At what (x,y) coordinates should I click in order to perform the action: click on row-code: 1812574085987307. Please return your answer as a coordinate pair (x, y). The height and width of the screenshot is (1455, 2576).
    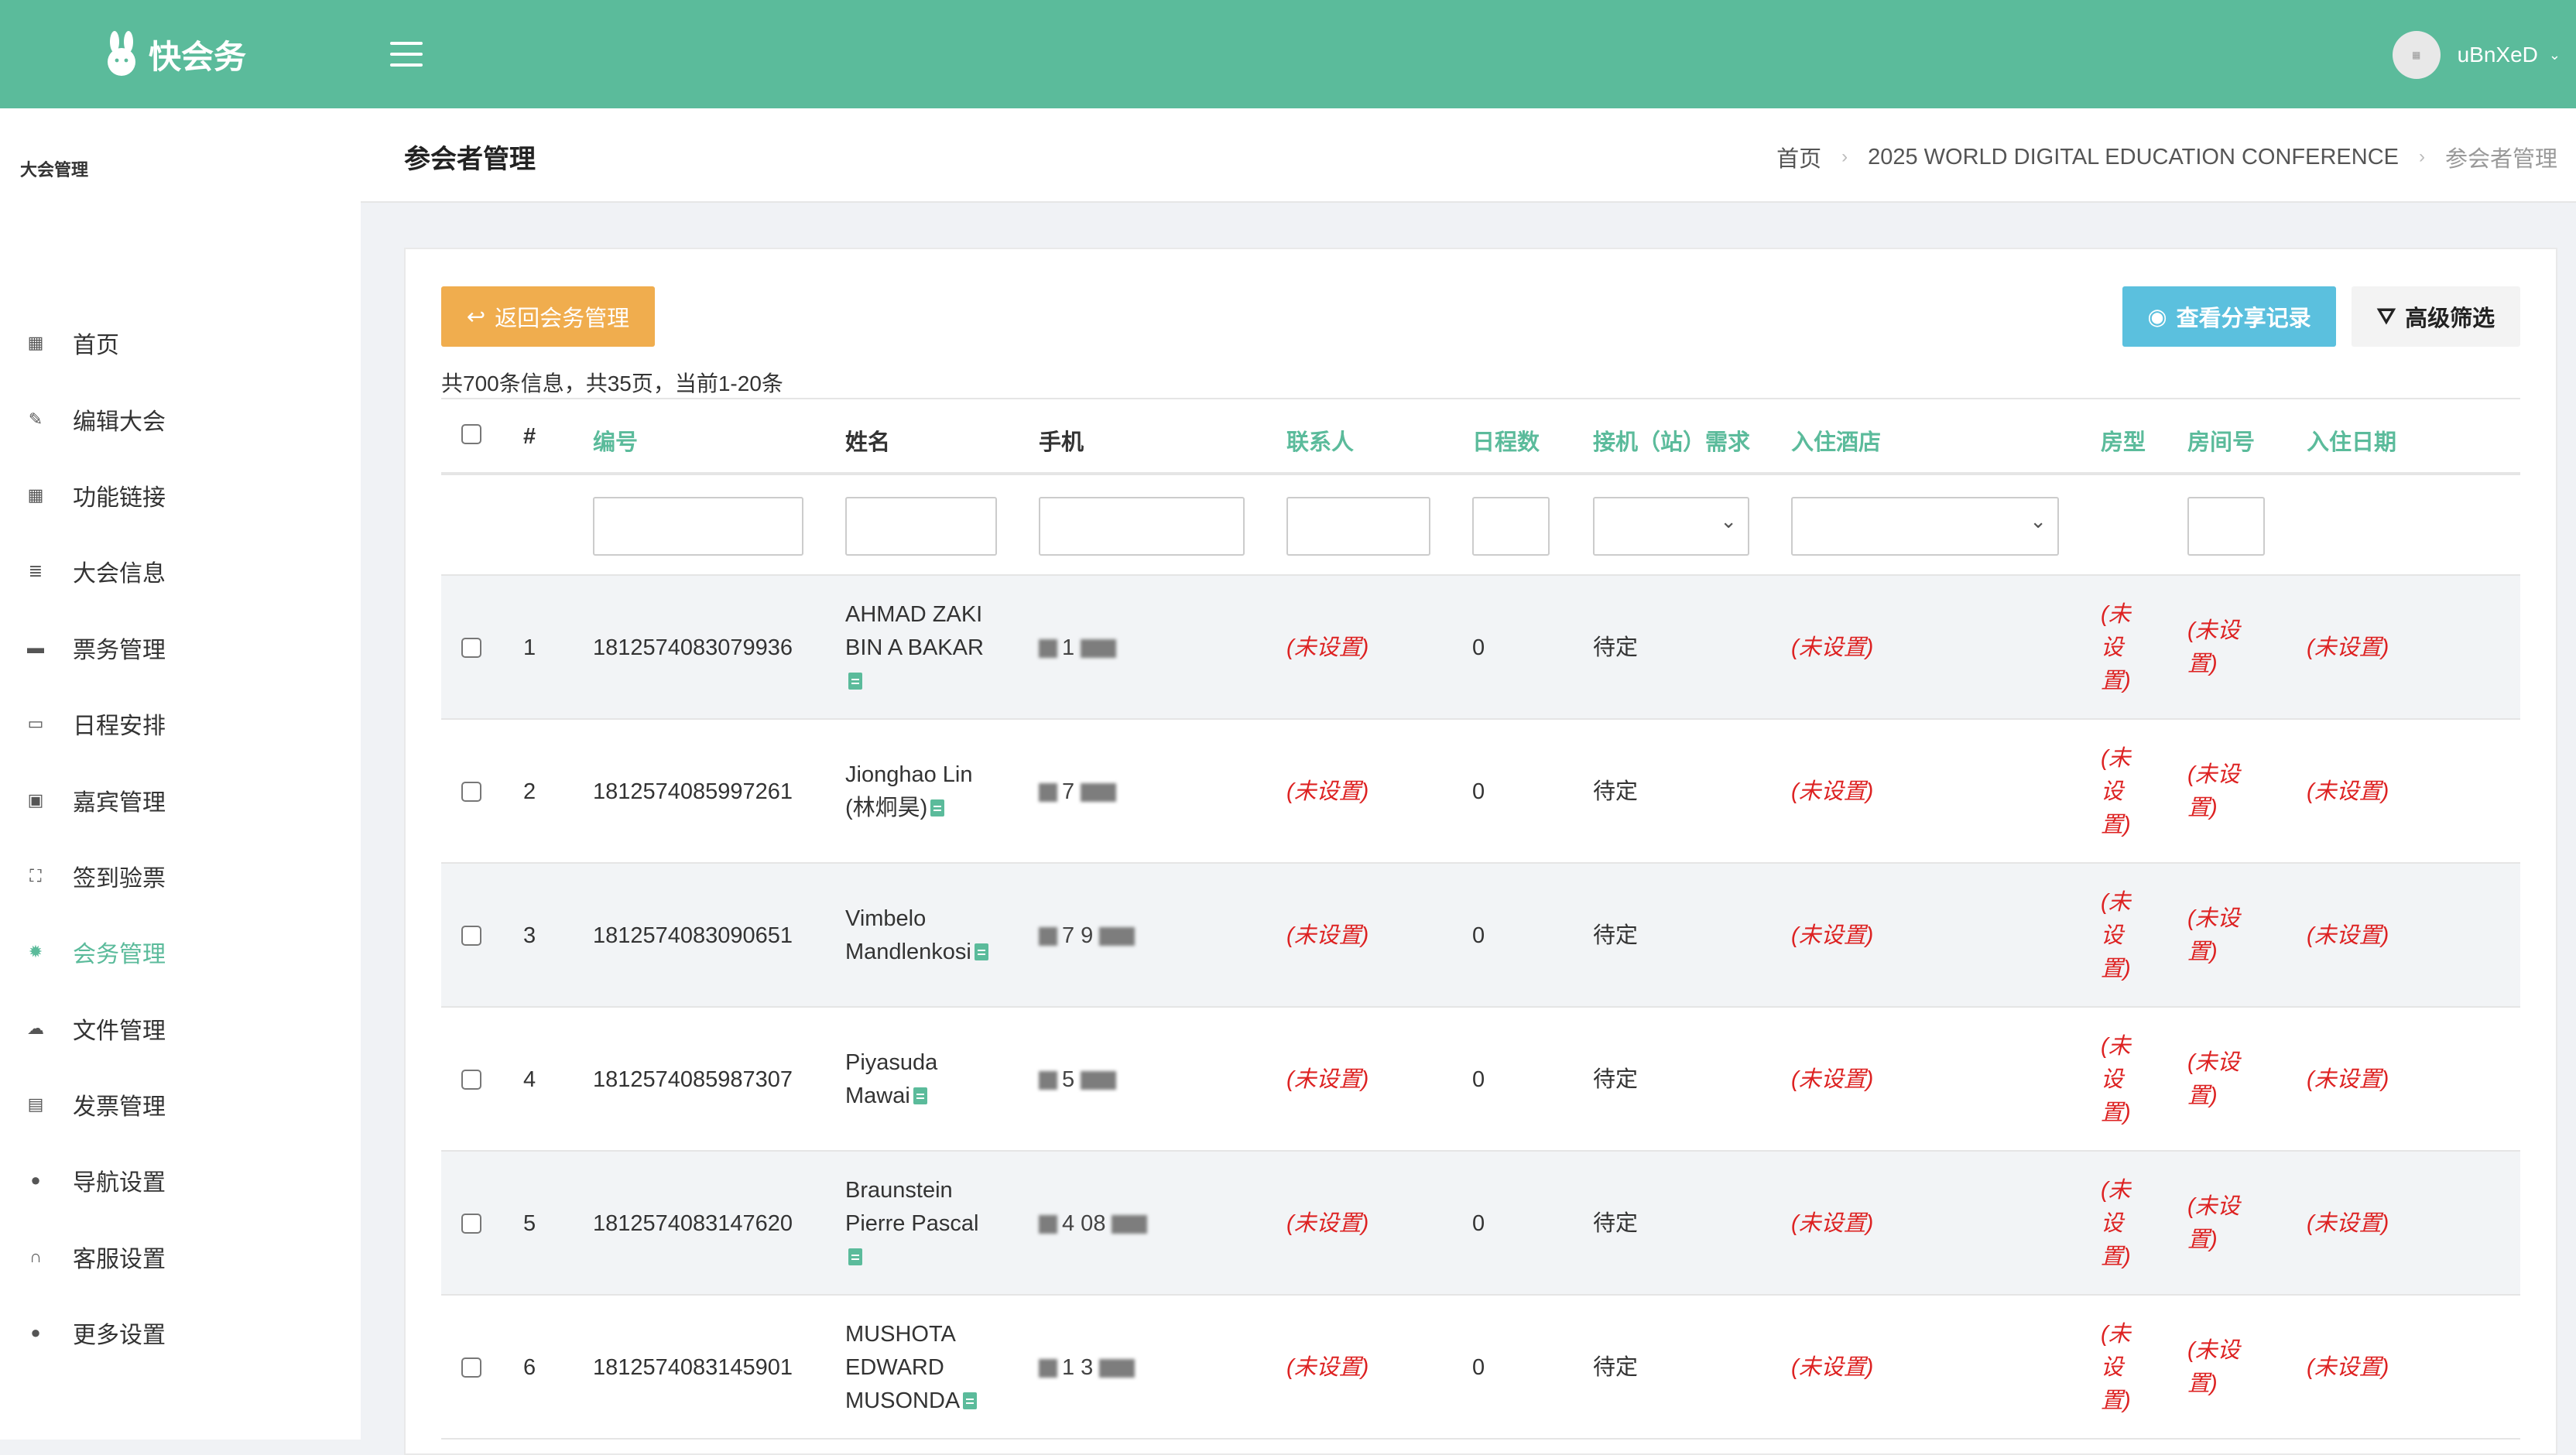
    Looking at the image, I should click on (693, 1080).